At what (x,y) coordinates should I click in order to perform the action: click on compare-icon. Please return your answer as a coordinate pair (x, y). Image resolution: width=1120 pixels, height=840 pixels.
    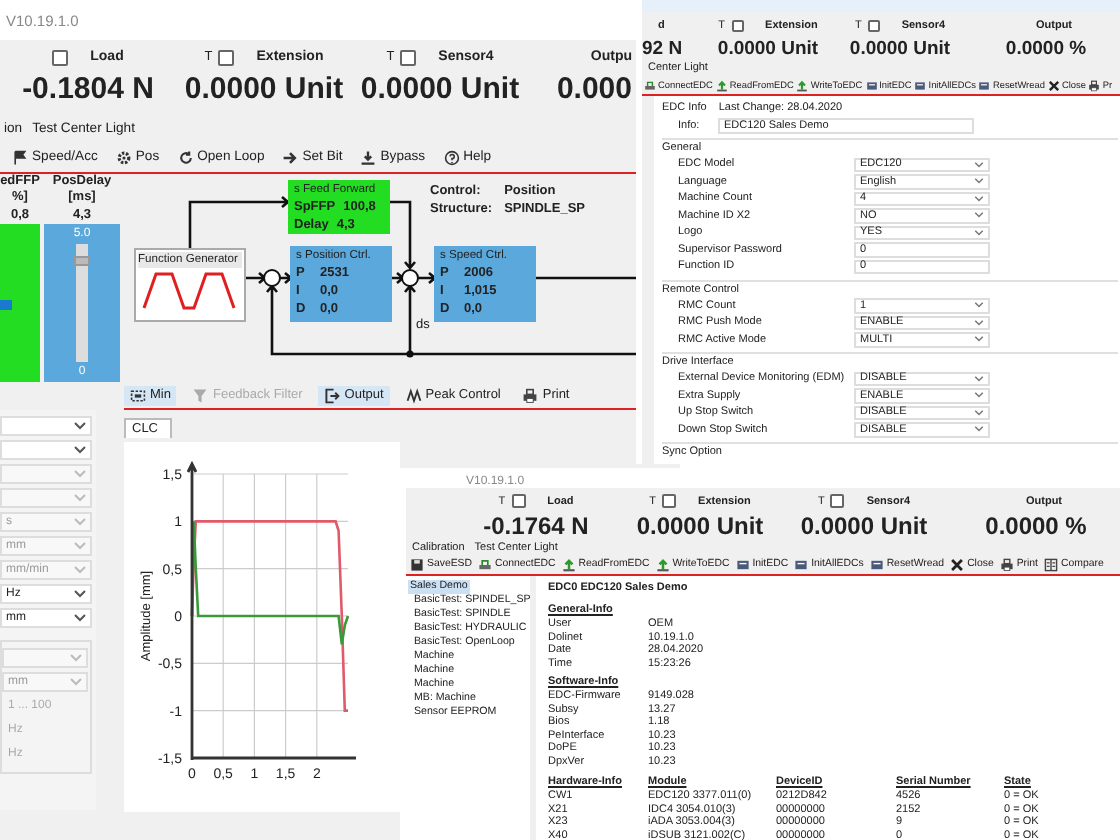
    Looking at the image, I should click on (1051, 564).